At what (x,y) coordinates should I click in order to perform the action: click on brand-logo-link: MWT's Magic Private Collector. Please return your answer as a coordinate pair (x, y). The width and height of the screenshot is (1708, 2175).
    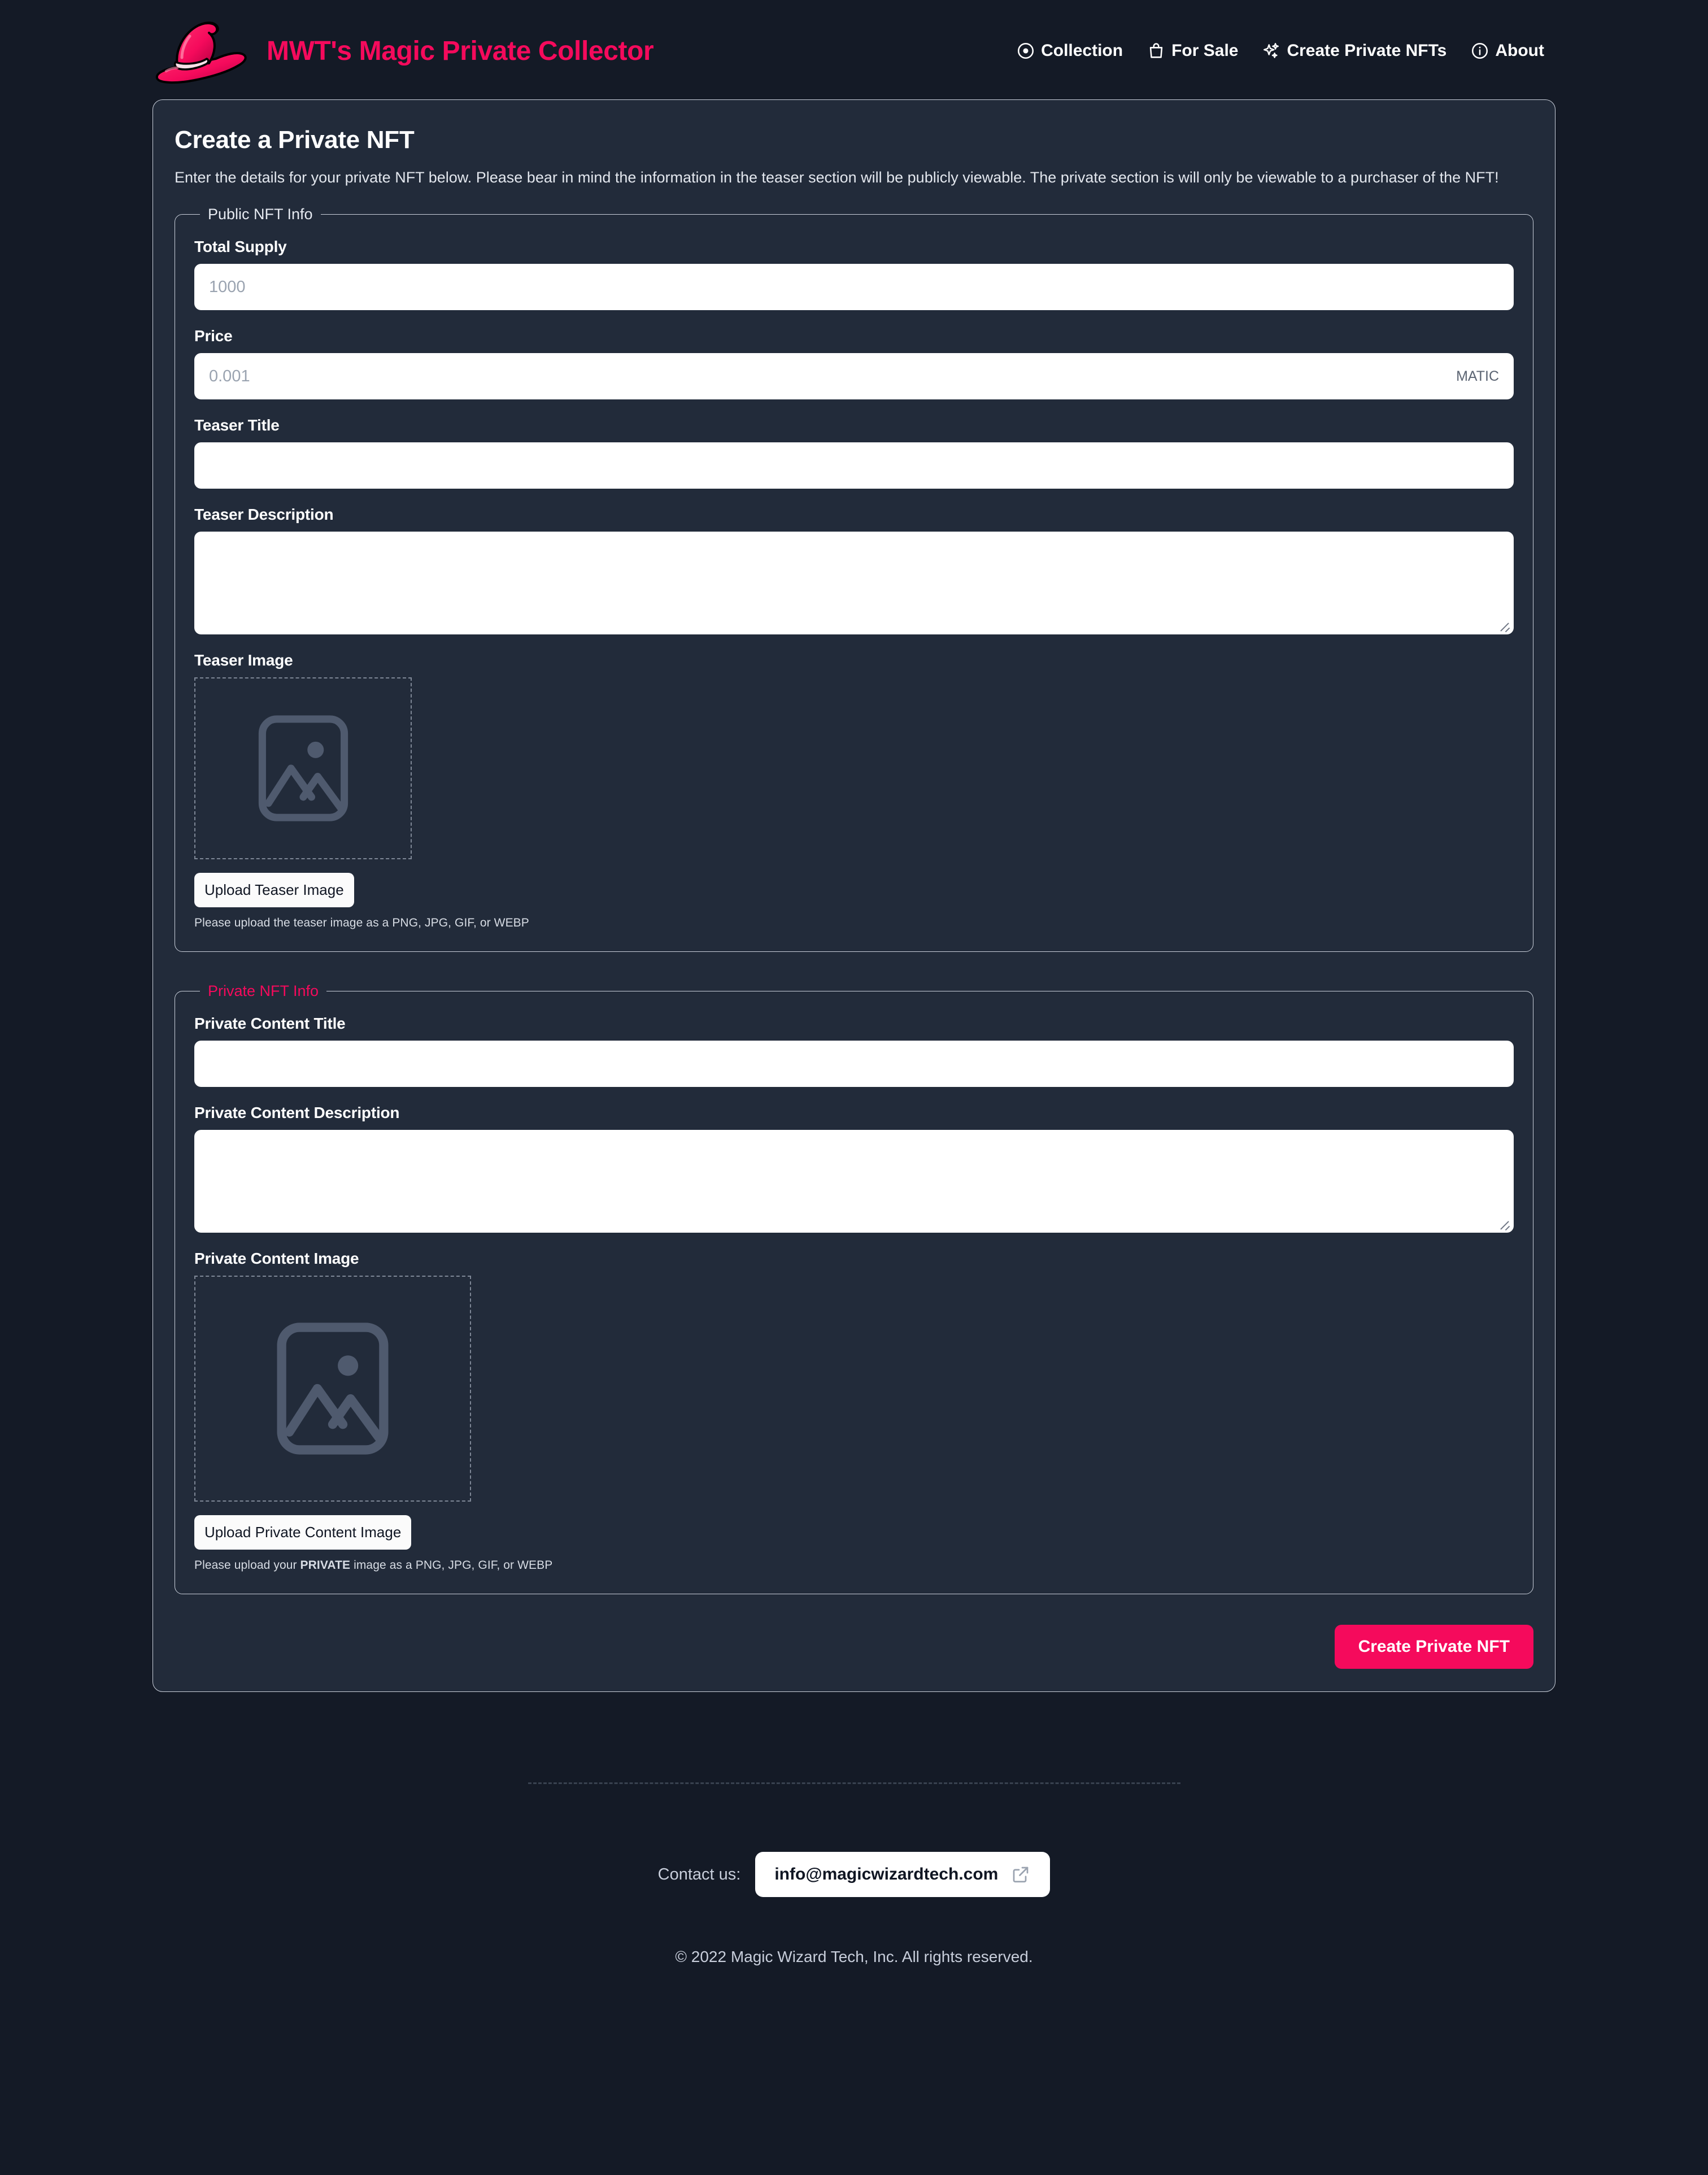
    Looking at the image, I should click on (403, 51).